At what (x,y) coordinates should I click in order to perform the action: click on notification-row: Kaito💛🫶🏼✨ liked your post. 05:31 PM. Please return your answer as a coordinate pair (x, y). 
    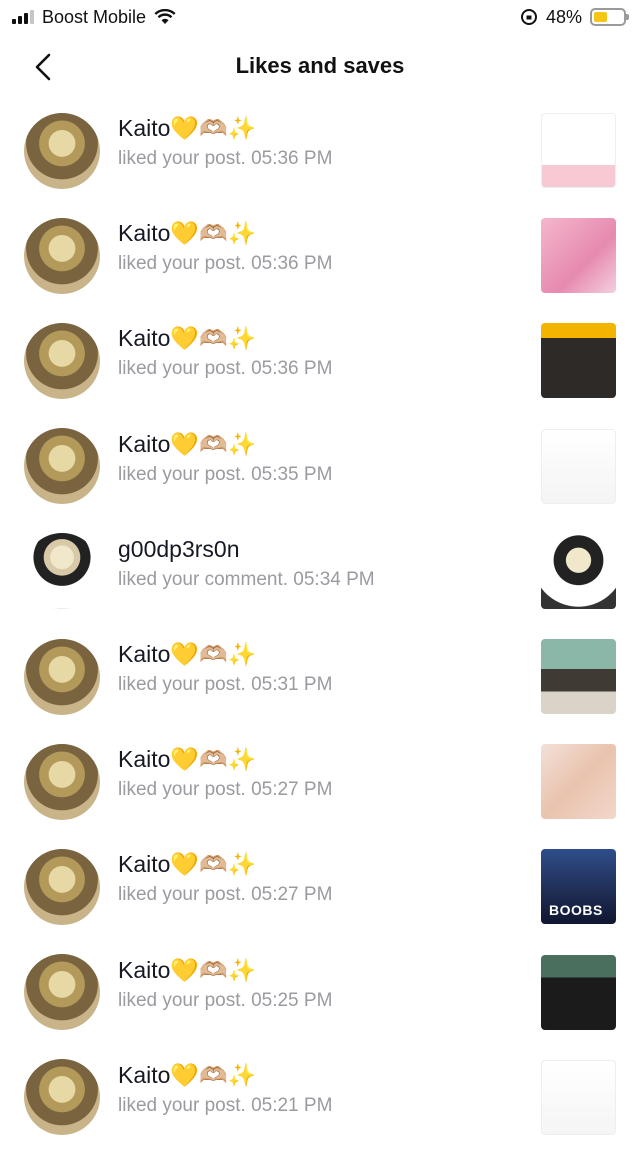
    Looking at the image, I should click on (320, 676).